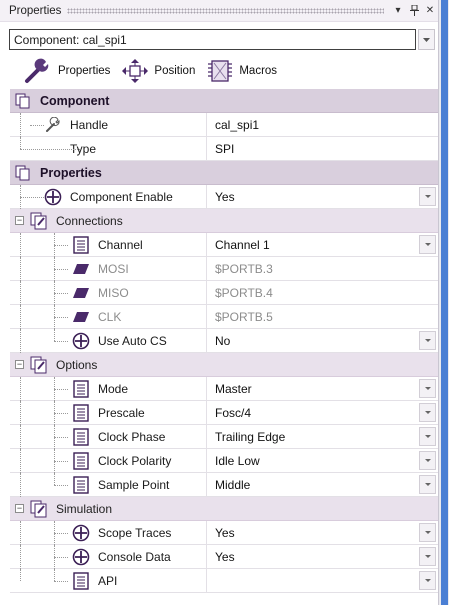  I want to click on property-name: CLK, so click(110, 316).